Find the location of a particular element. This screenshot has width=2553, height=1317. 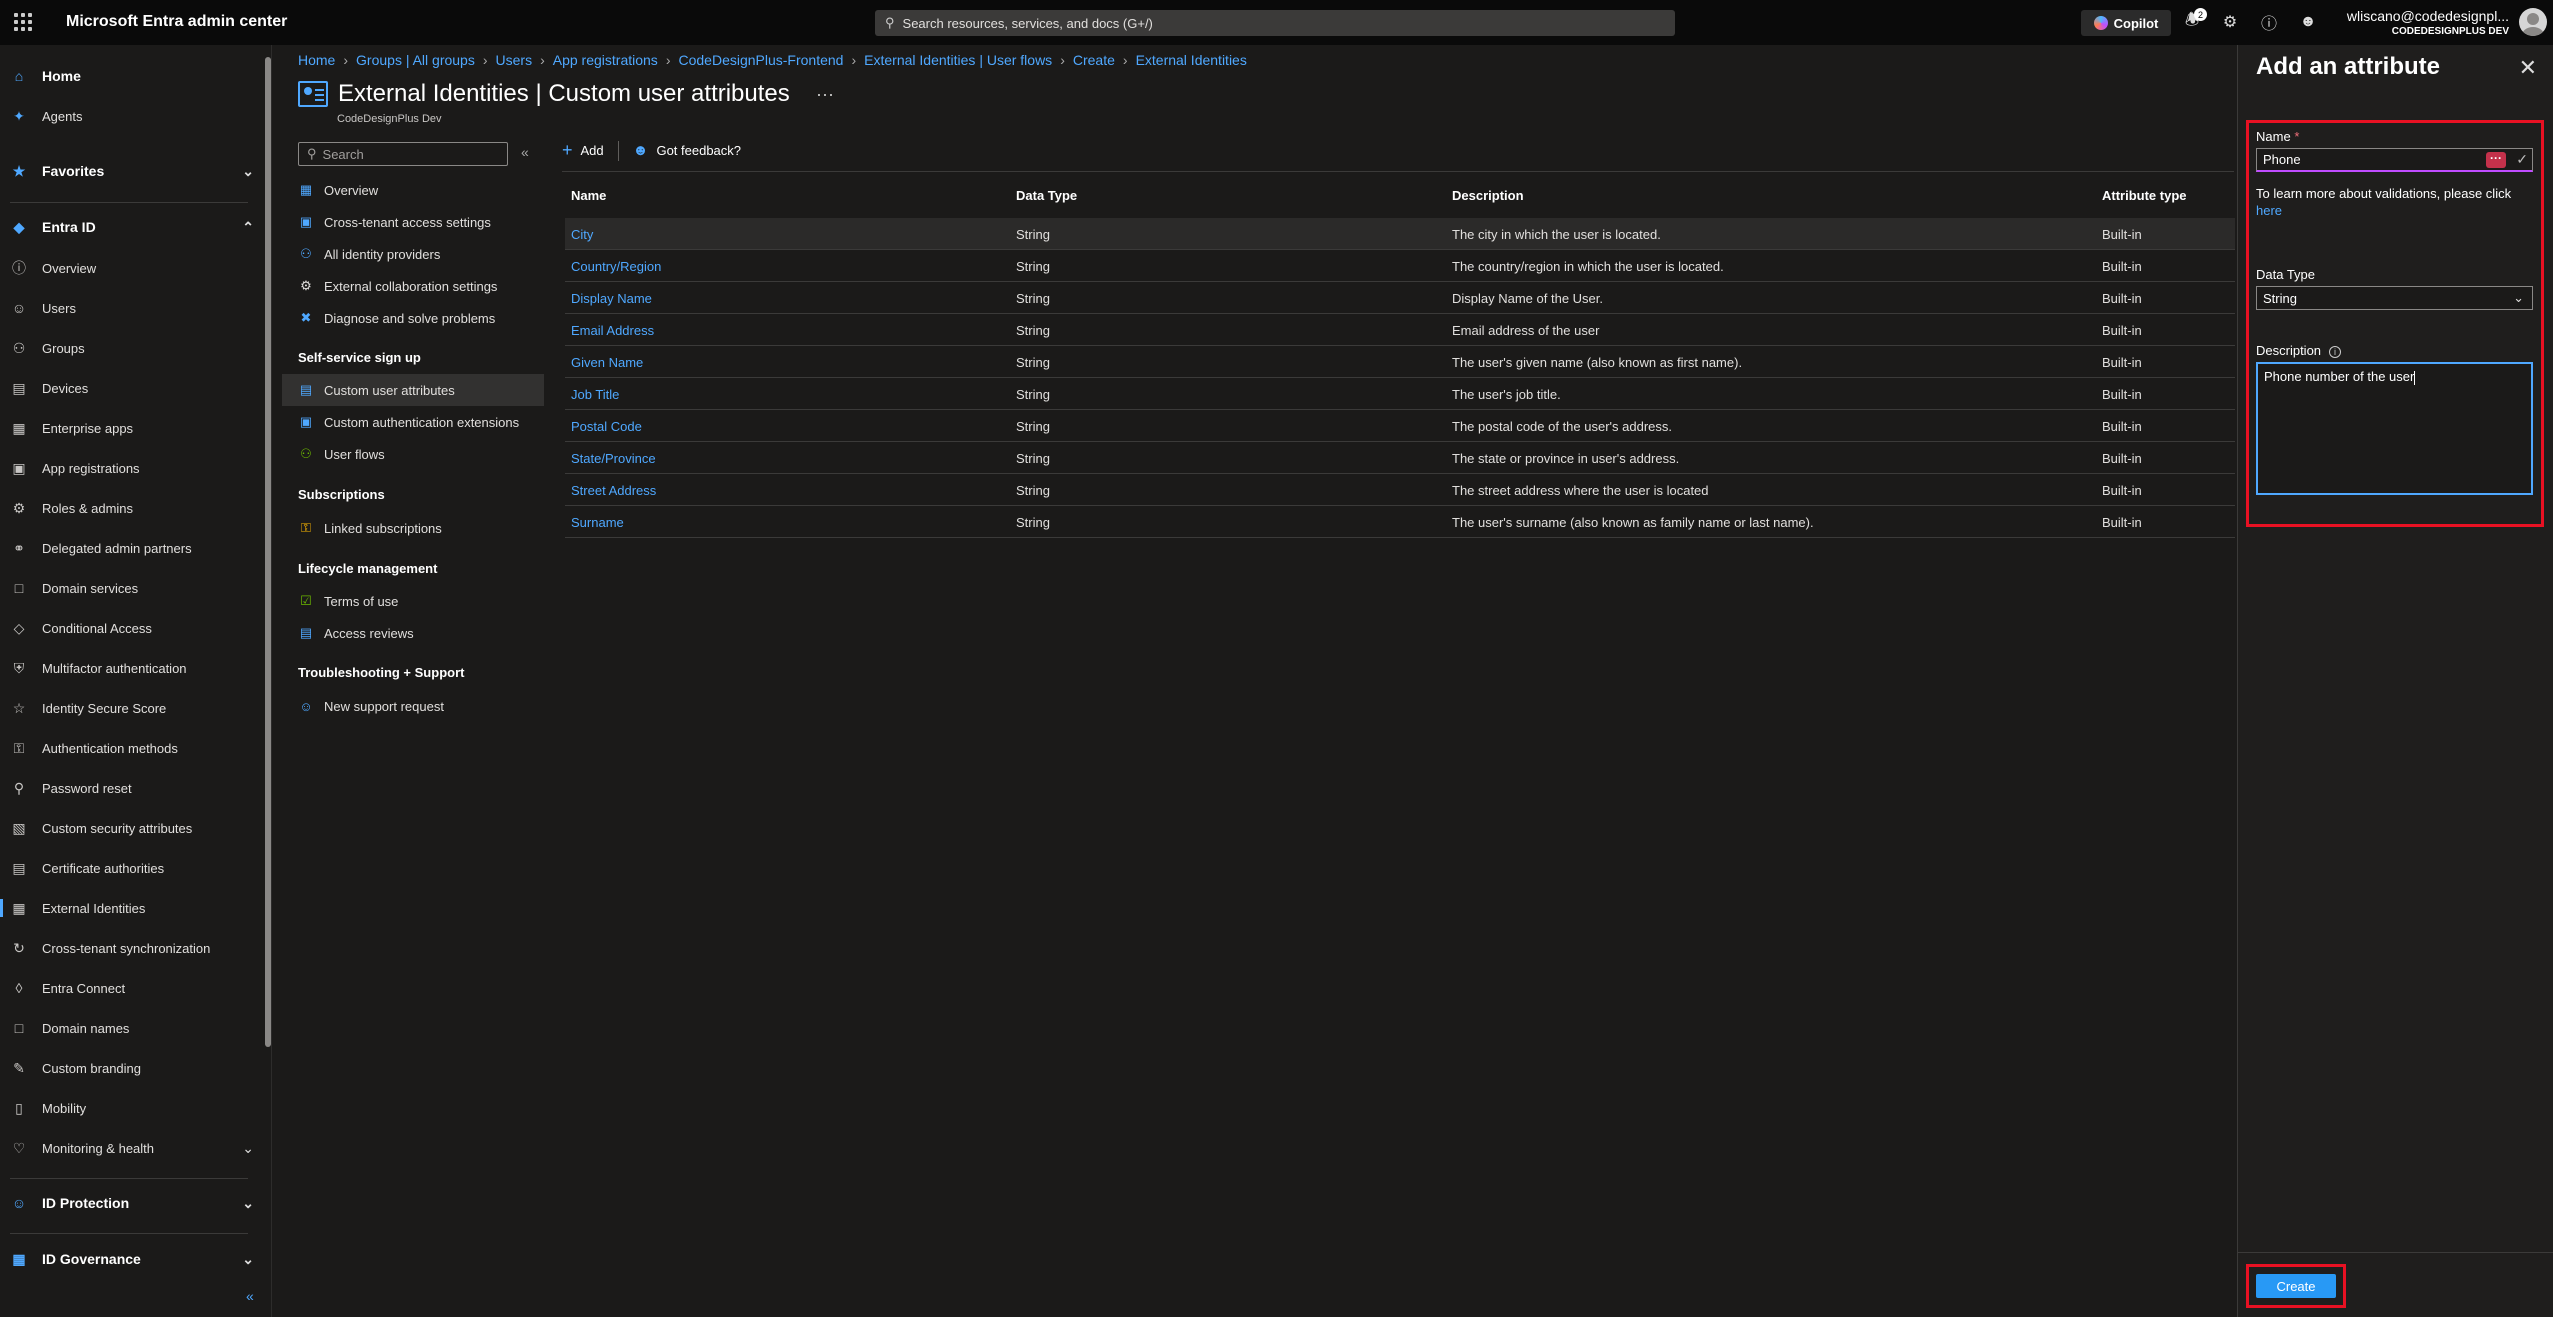

password-manager-icon: ··· is located at coordinates (2496, 160).